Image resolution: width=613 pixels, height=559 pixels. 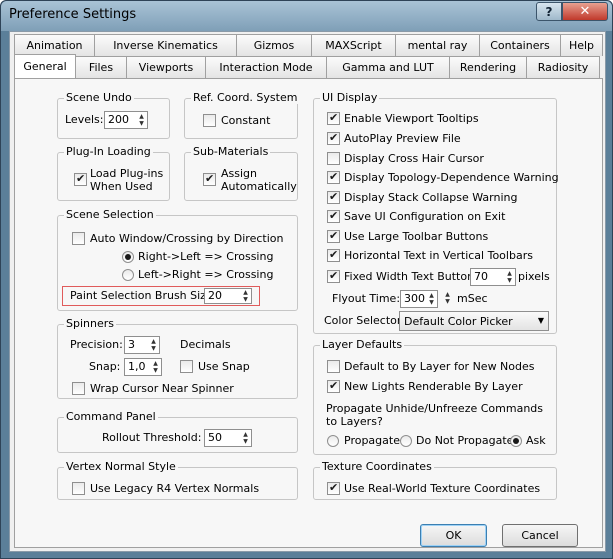 What do you see at coordinates (206, 274) in the screenshot?
I see `left-right-label: Left->Right => Crossing` at bounding box center [206, 274].